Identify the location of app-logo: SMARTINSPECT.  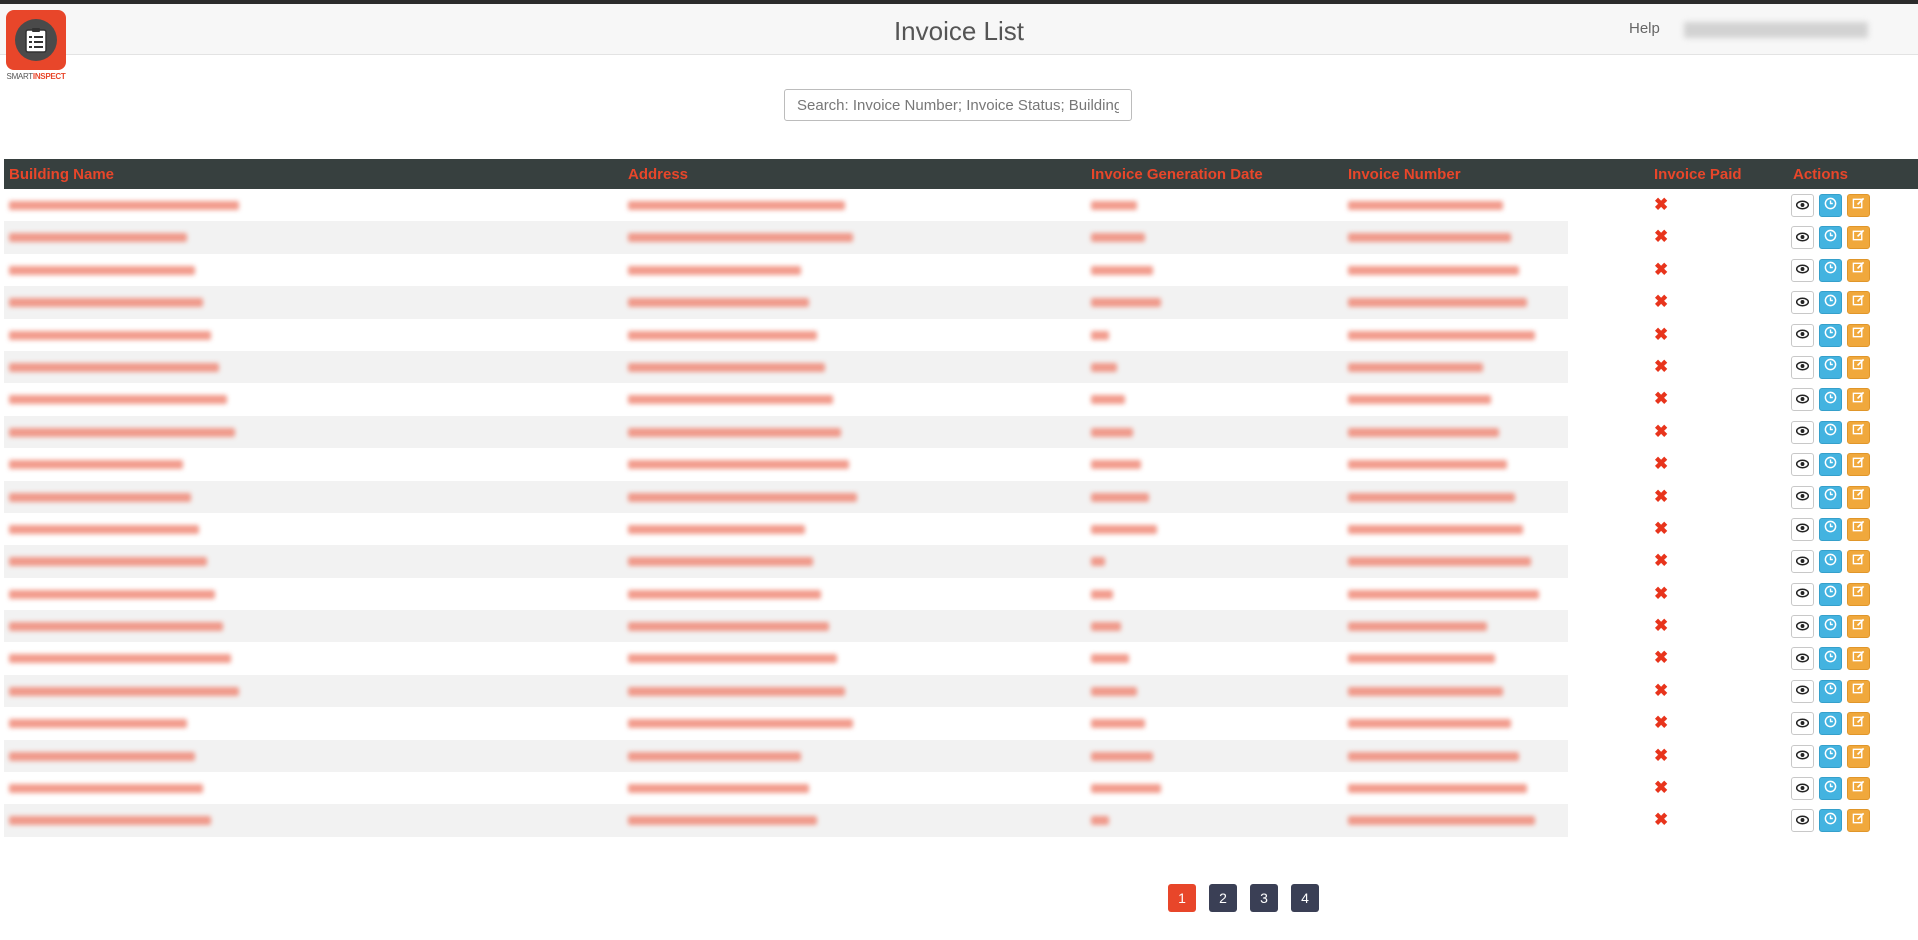
(36, 47).